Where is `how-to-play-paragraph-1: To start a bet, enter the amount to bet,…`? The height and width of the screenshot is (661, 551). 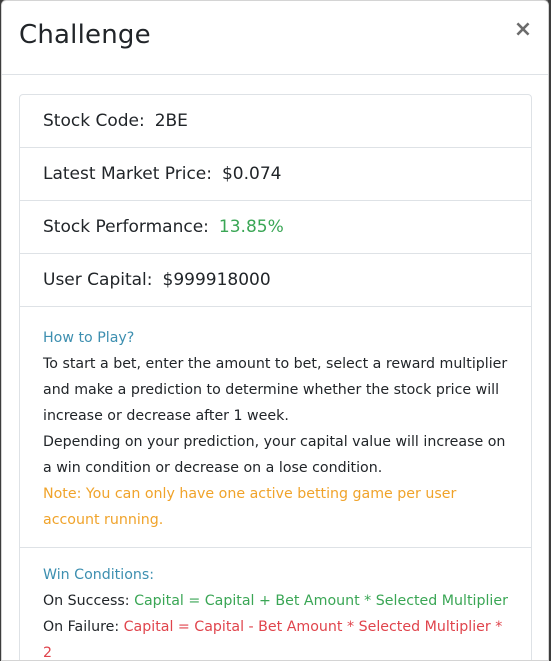
how-to-play-paragraph-1: To start a bet, enter the amount to bet,… is located at coordinates (275, 390).